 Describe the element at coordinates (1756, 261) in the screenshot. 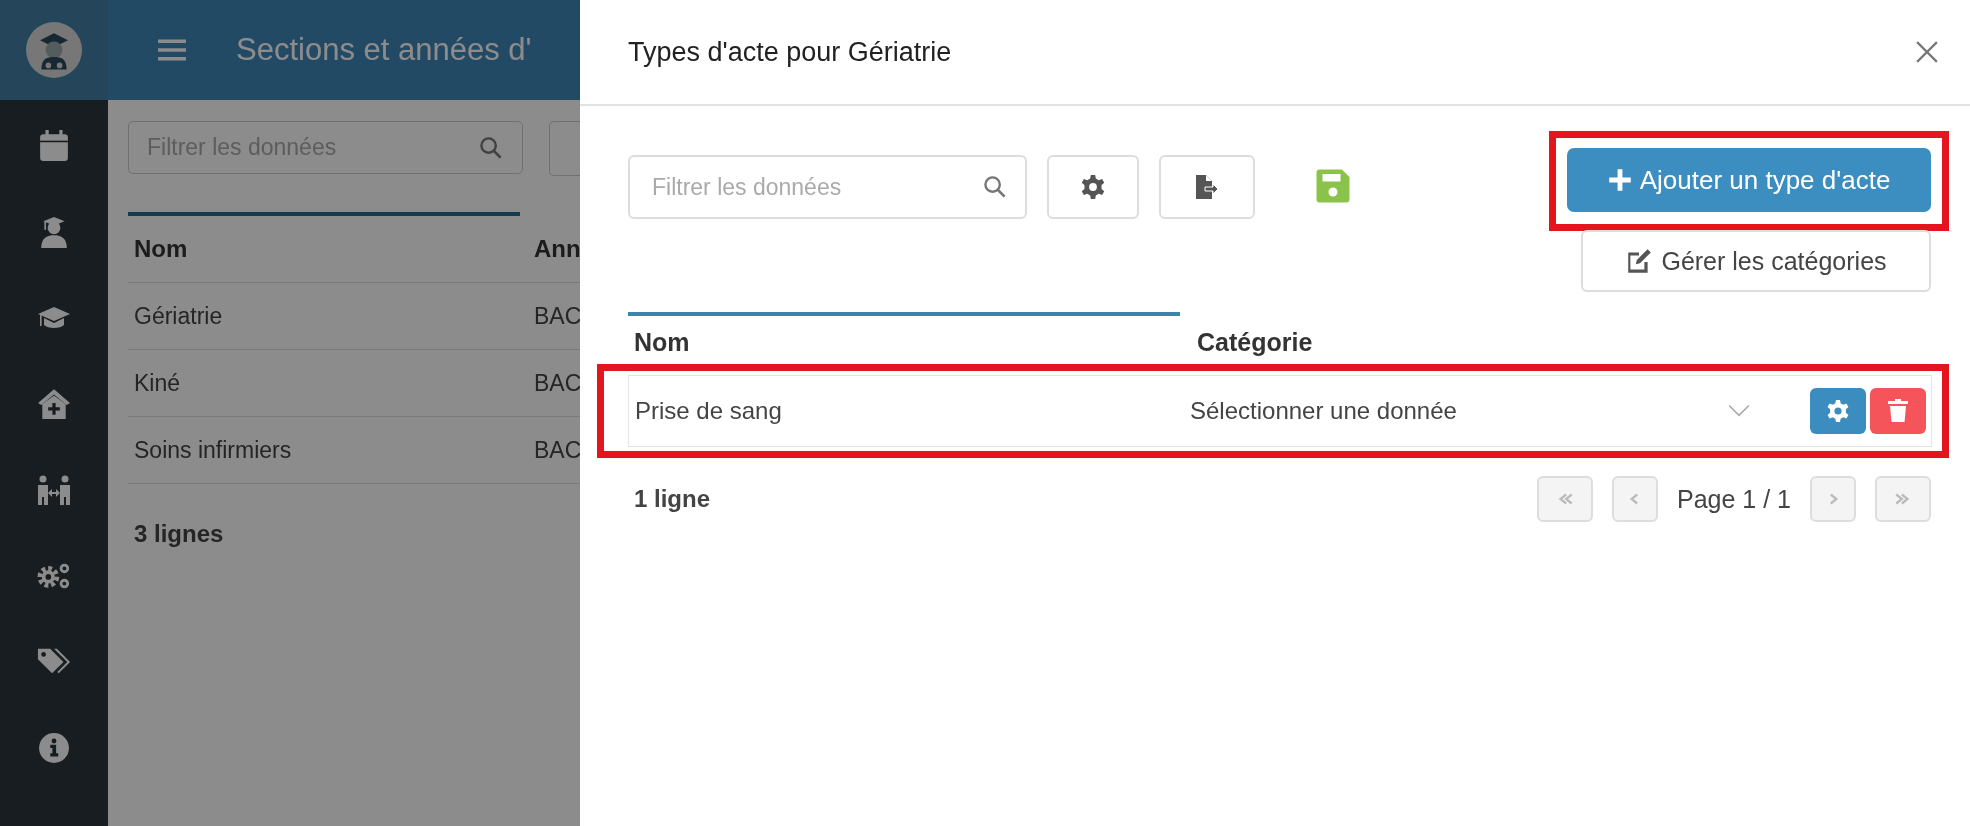

I see `manage-categories-button: Gérer les catégories` at that location.